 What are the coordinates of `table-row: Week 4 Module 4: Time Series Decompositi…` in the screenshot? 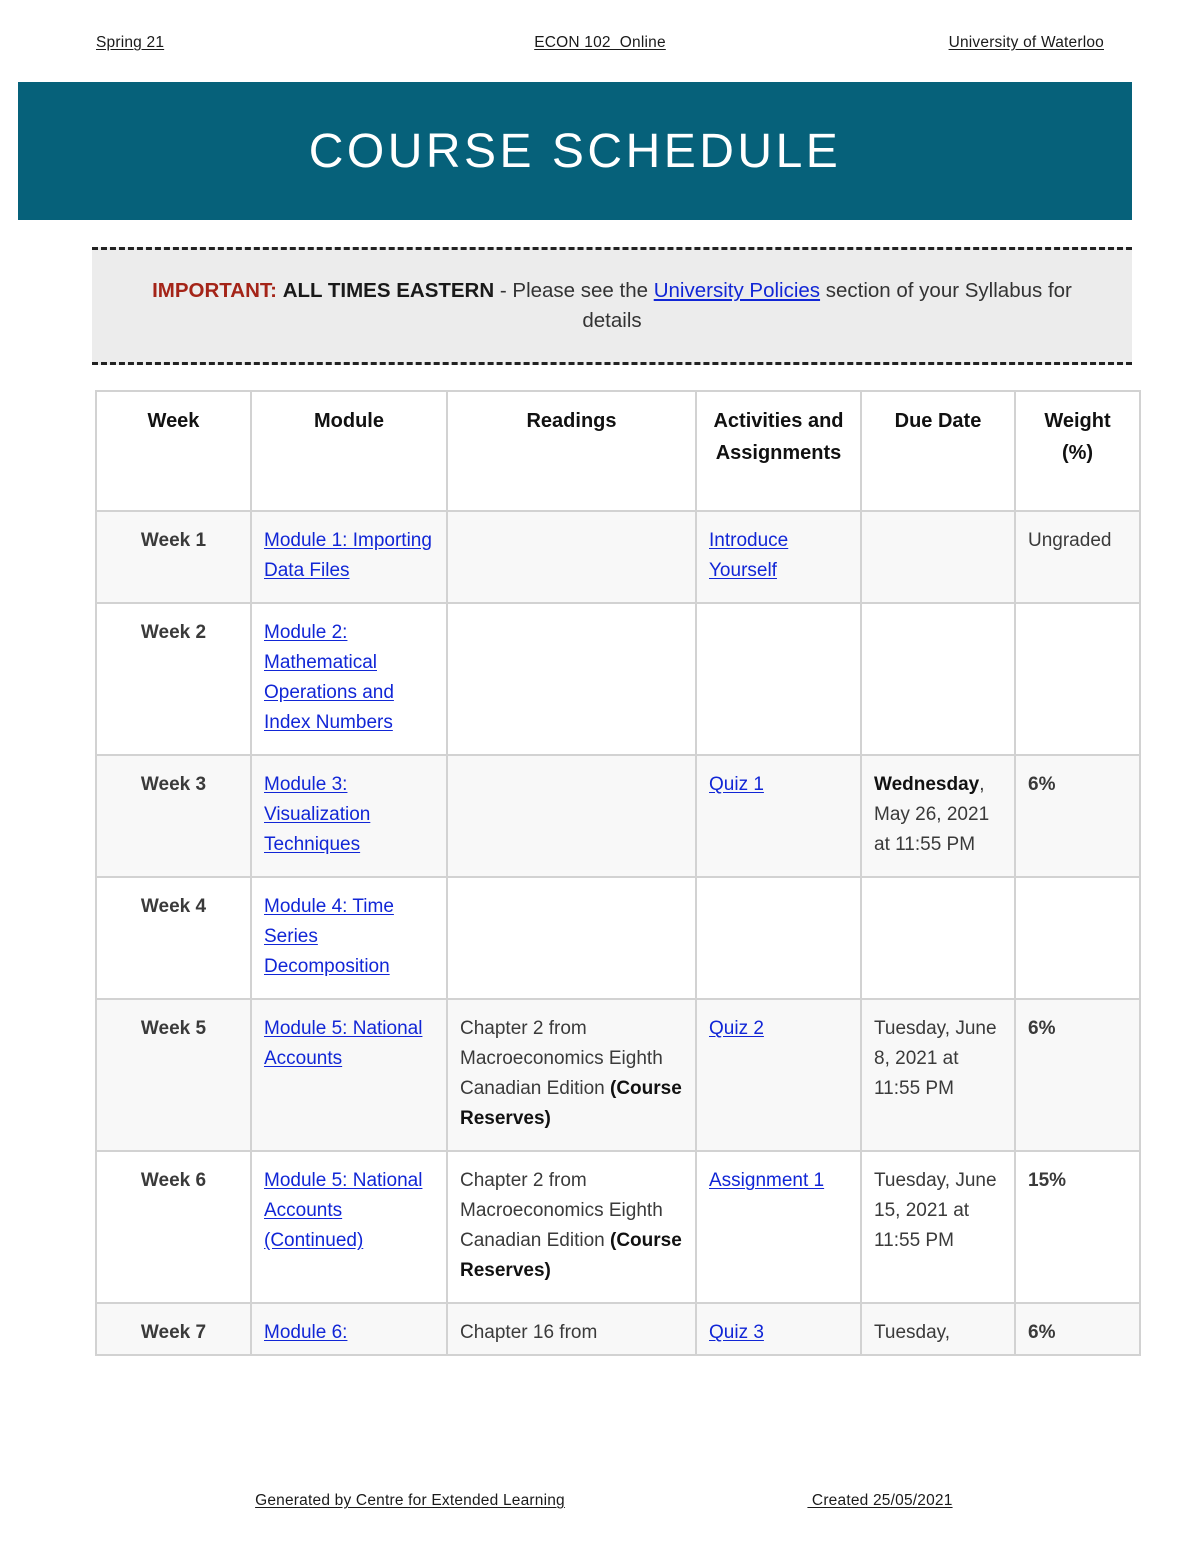 It's located at (618, 938).